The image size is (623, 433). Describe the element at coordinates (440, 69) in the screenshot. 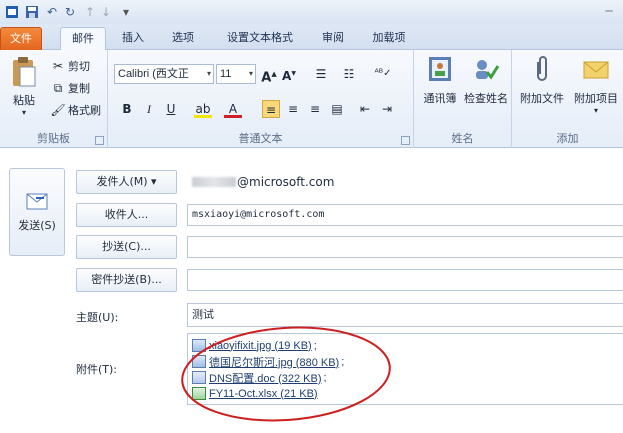

I see `address-book-icon` at that location.